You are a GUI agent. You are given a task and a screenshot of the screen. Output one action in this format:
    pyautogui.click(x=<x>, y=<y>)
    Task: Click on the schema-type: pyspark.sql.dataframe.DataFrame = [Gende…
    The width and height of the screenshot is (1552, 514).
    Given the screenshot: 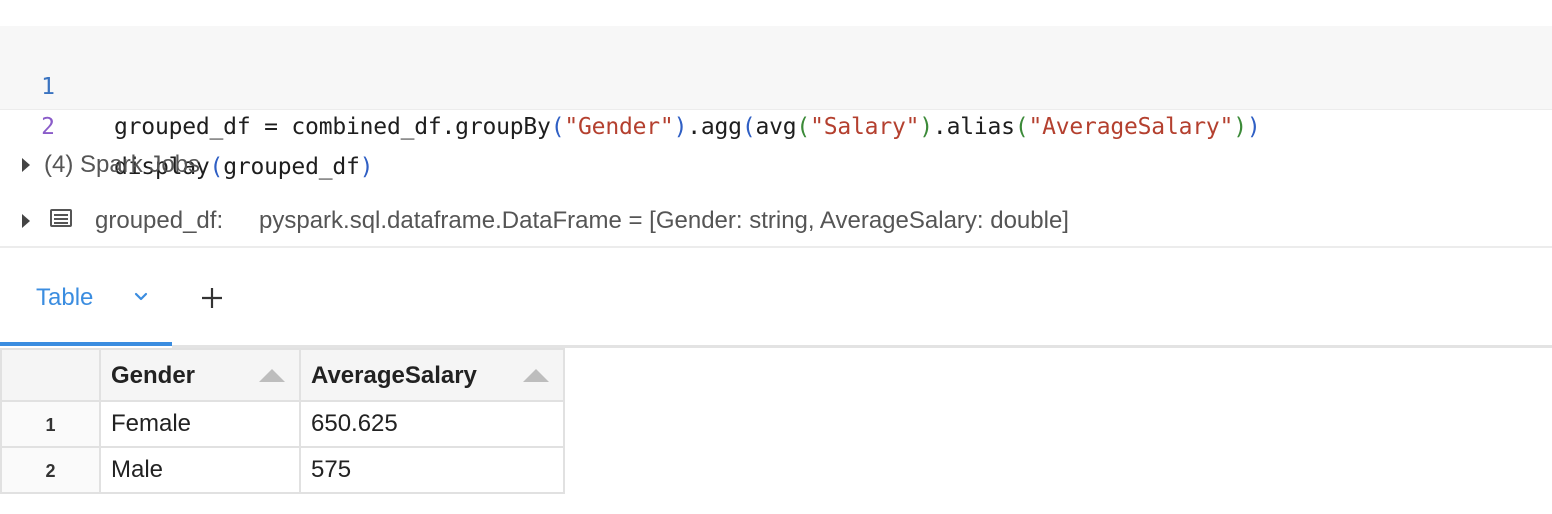 What is the action you would take?
    pyautogui.click(x=664, y=220)
    